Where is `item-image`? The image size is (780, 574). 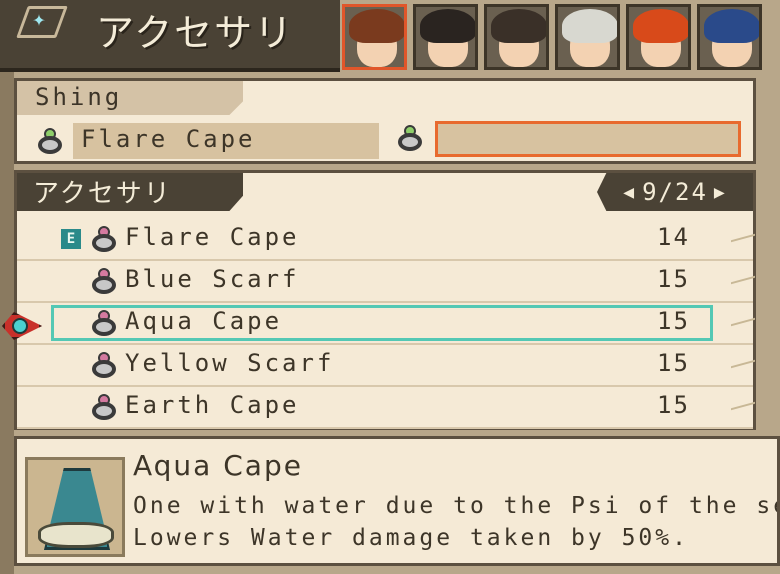
item-image is located at coordinates (75, 507).